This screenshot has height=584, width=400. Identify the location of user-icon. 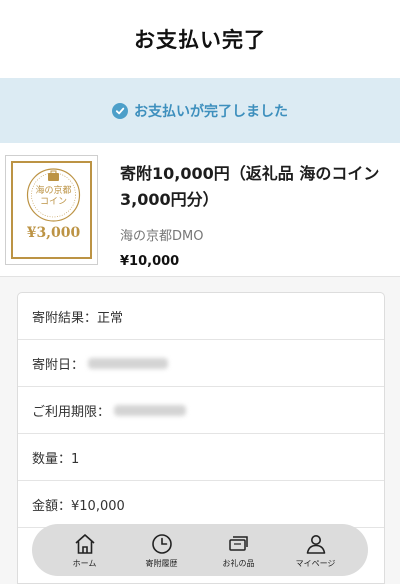
(315, 544).